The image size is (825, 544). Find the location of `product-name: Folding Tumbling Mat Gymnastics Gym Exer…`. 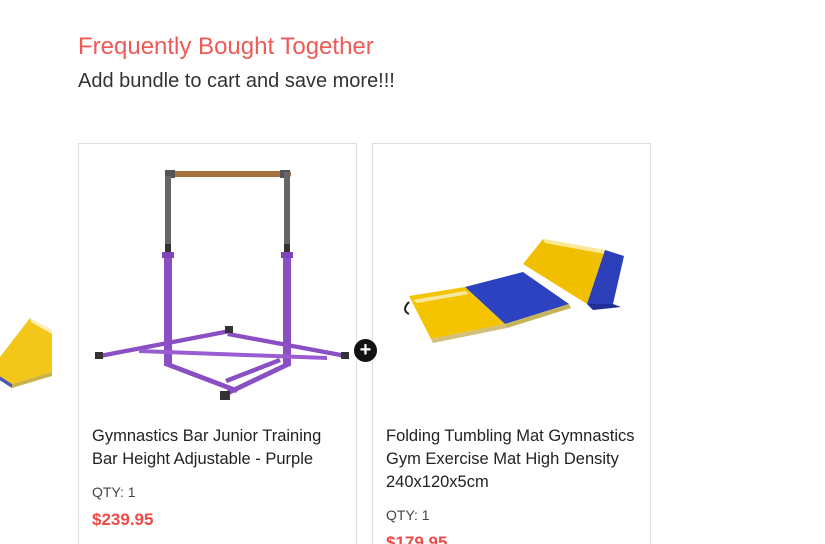

product-name: Folding Tumbling Mat Gymnastics Gym Exer… is located at coordinates (511, 459).